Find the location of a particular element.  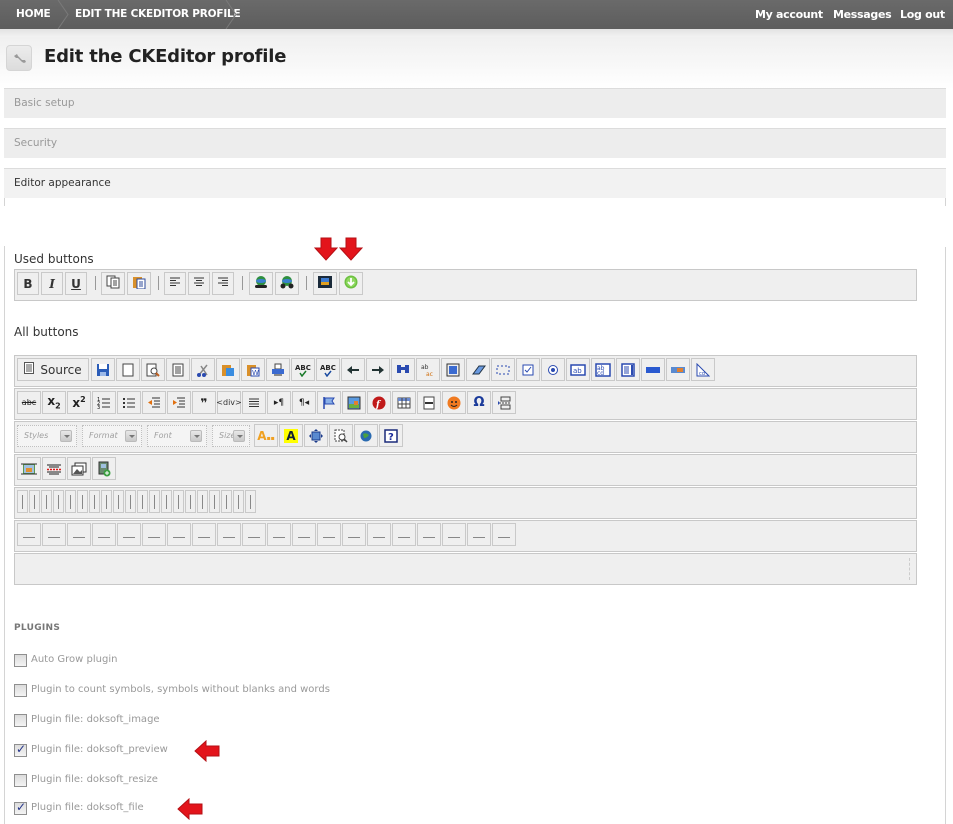

special-char-button: Ω is located at coordinates (479, 402).